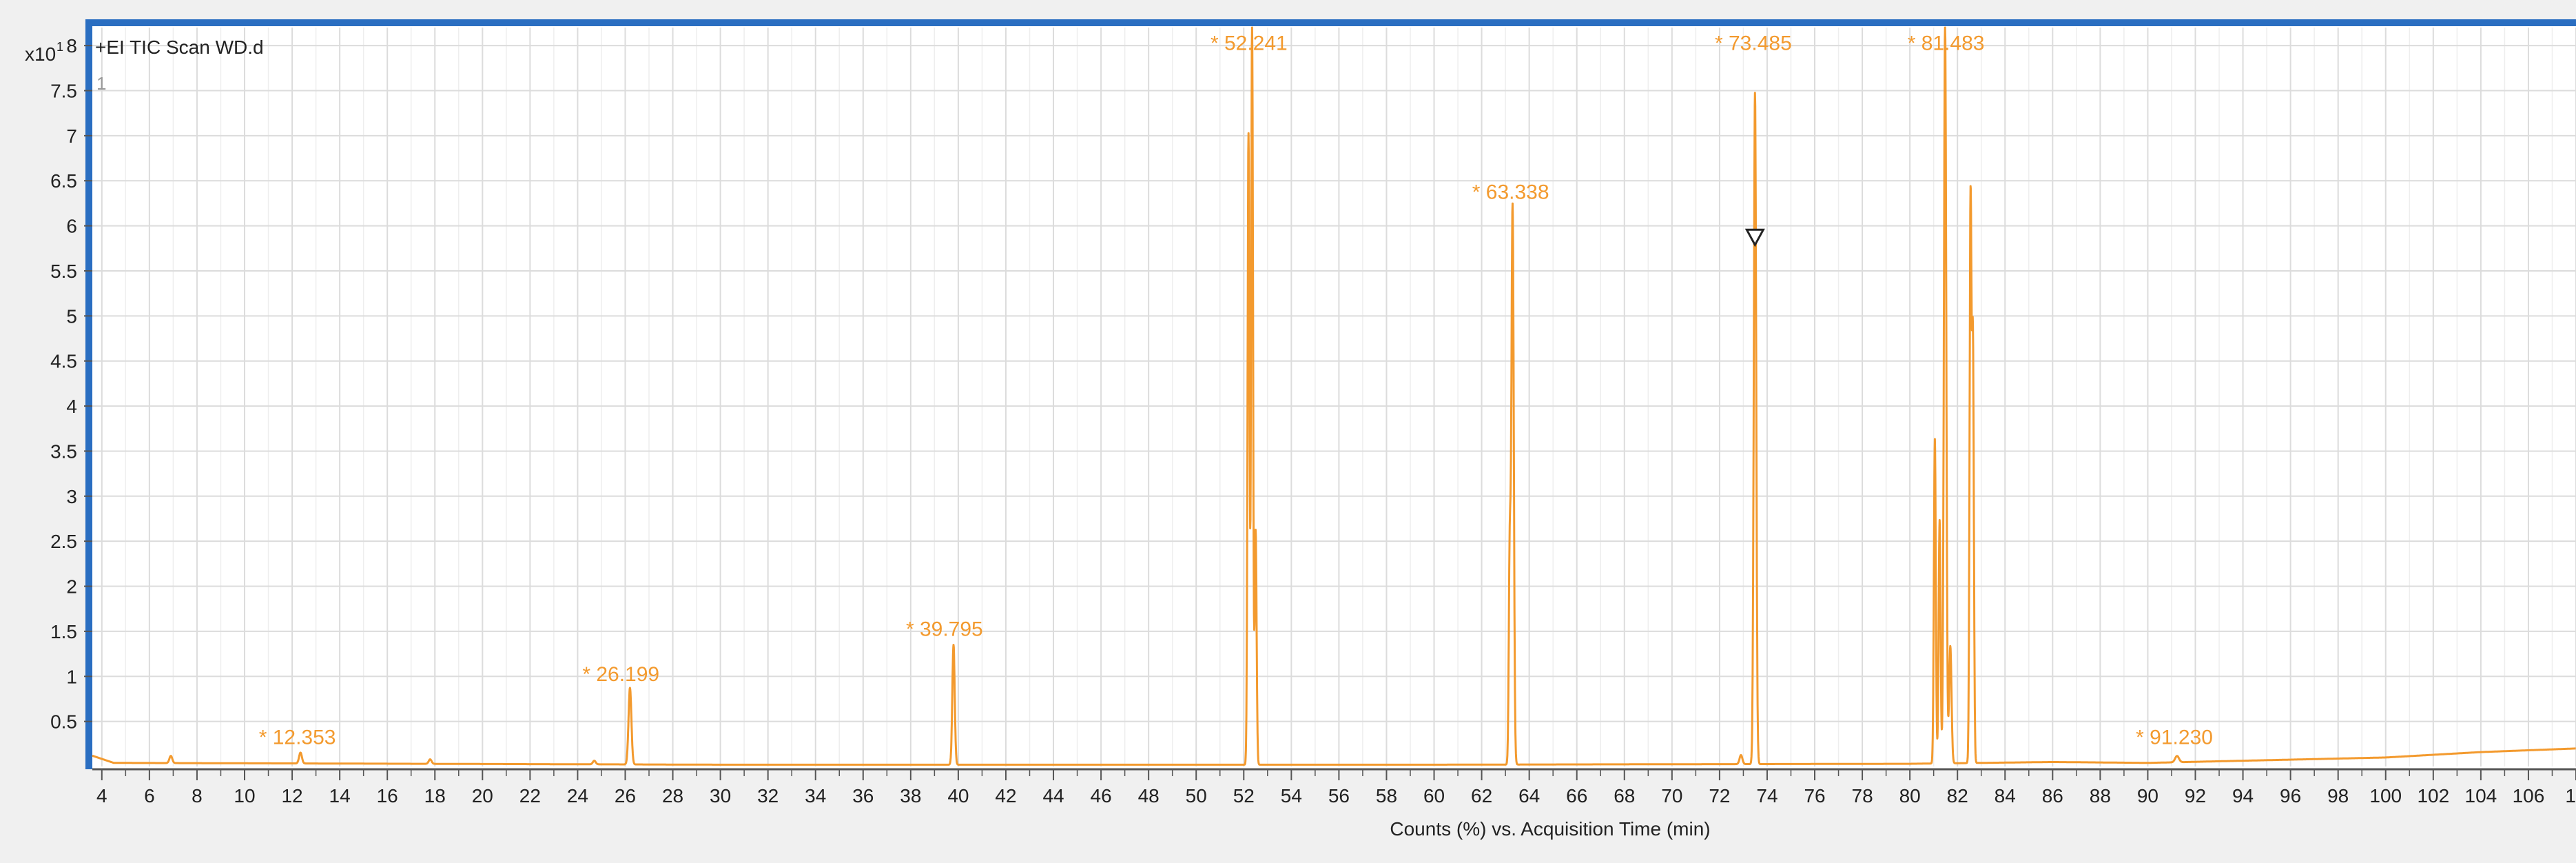  I want to click on x-axis-label: Counts (%) vs. Acquisition Time (min), so click(1550, 829).